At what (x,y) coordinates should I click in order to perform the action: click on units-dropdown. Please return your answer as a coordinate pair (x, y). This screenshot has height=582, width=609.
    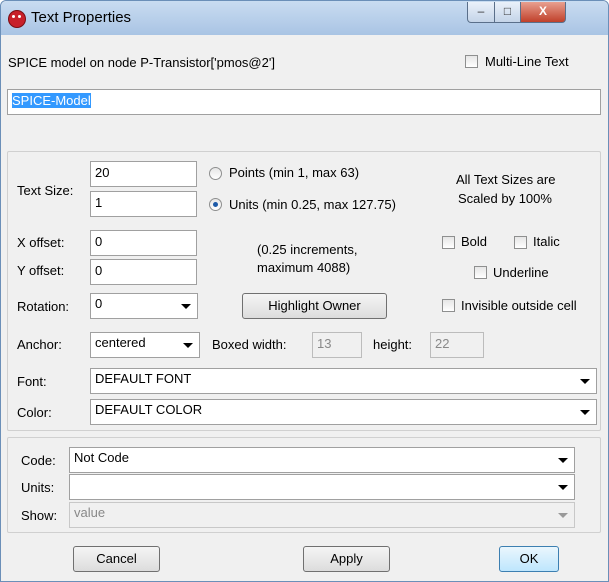
    Looking at the image, I should click on (322, 487).